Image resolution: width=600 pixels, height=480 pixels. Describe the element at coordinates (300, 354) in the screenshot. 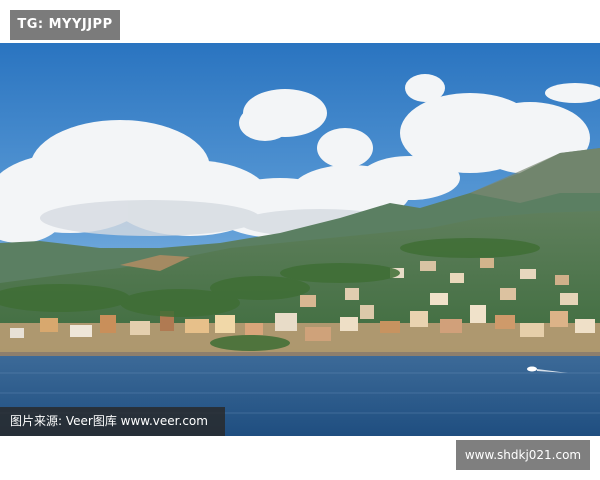

I see `shoreline` at that location.